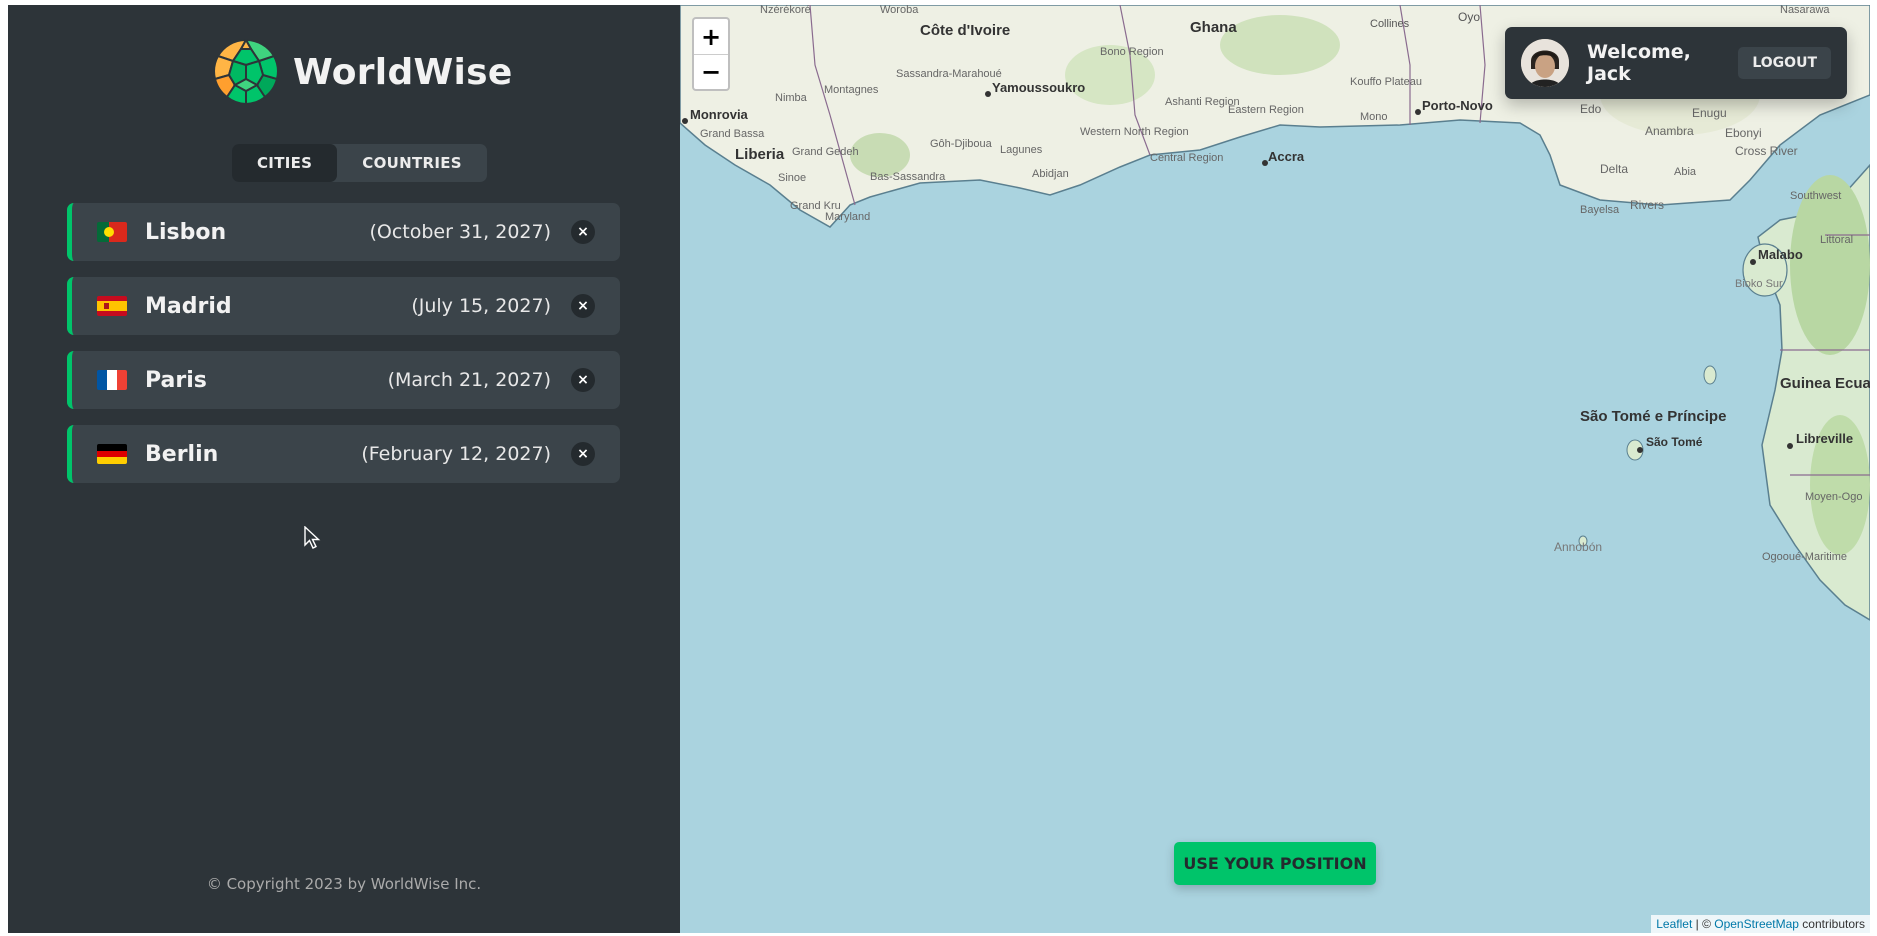  What do you see at coordinates (469, 380) in the screenshot?
I see `city-date: (March 21, 2027)` at bounding box center [469, 380].